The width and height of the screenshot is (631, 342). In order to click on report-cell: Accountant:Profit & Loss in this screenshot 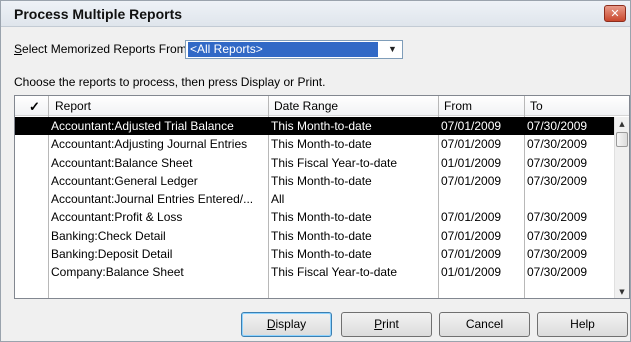, I will do `click(117, 217)`.